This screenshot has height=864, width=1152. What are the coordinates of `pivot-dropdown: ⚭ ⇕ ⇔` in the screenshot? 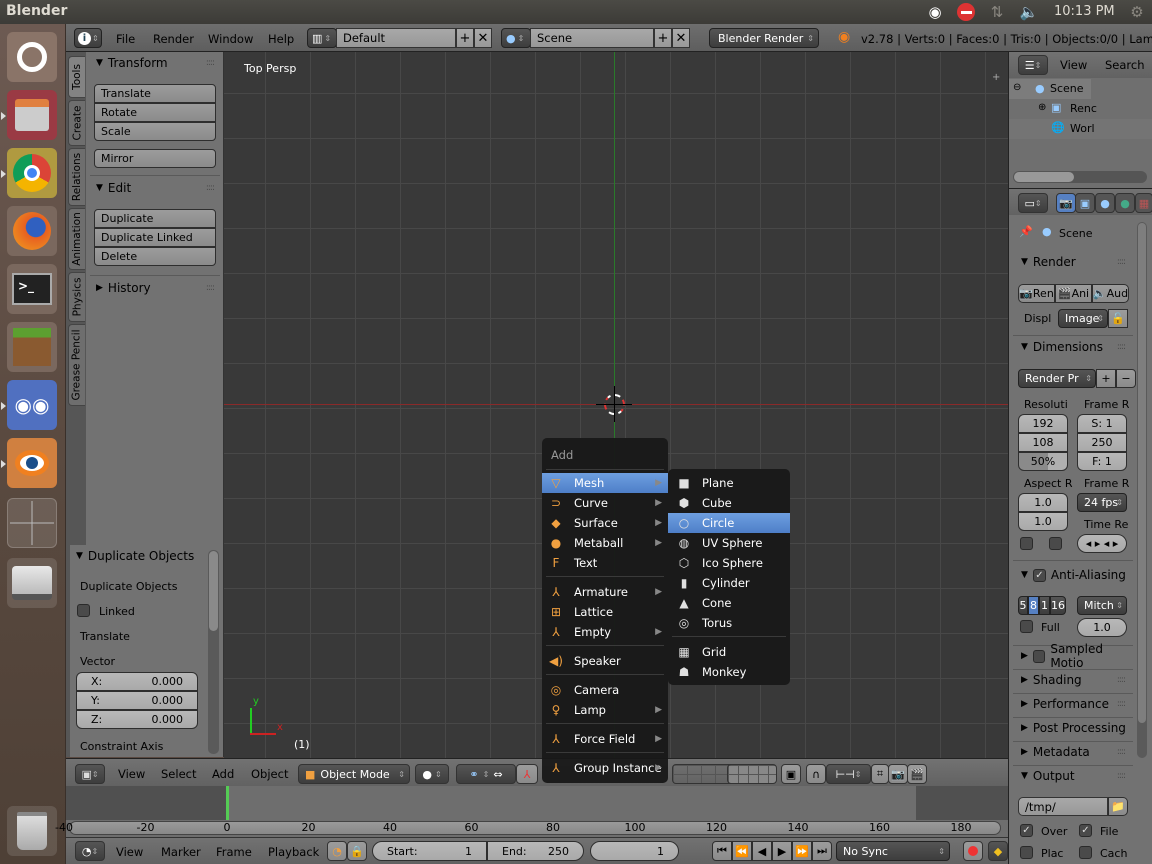 It's located at (486, 774).